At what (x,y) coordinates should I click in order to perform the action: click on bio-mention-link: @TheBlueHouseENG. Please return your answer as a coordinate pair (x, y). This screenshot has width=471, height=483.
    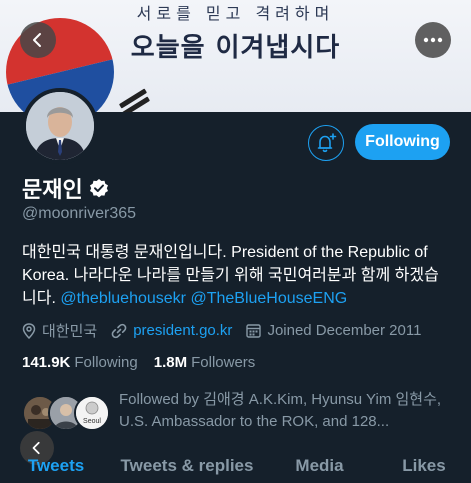
    Looking at the image, I should click on (268, 298).